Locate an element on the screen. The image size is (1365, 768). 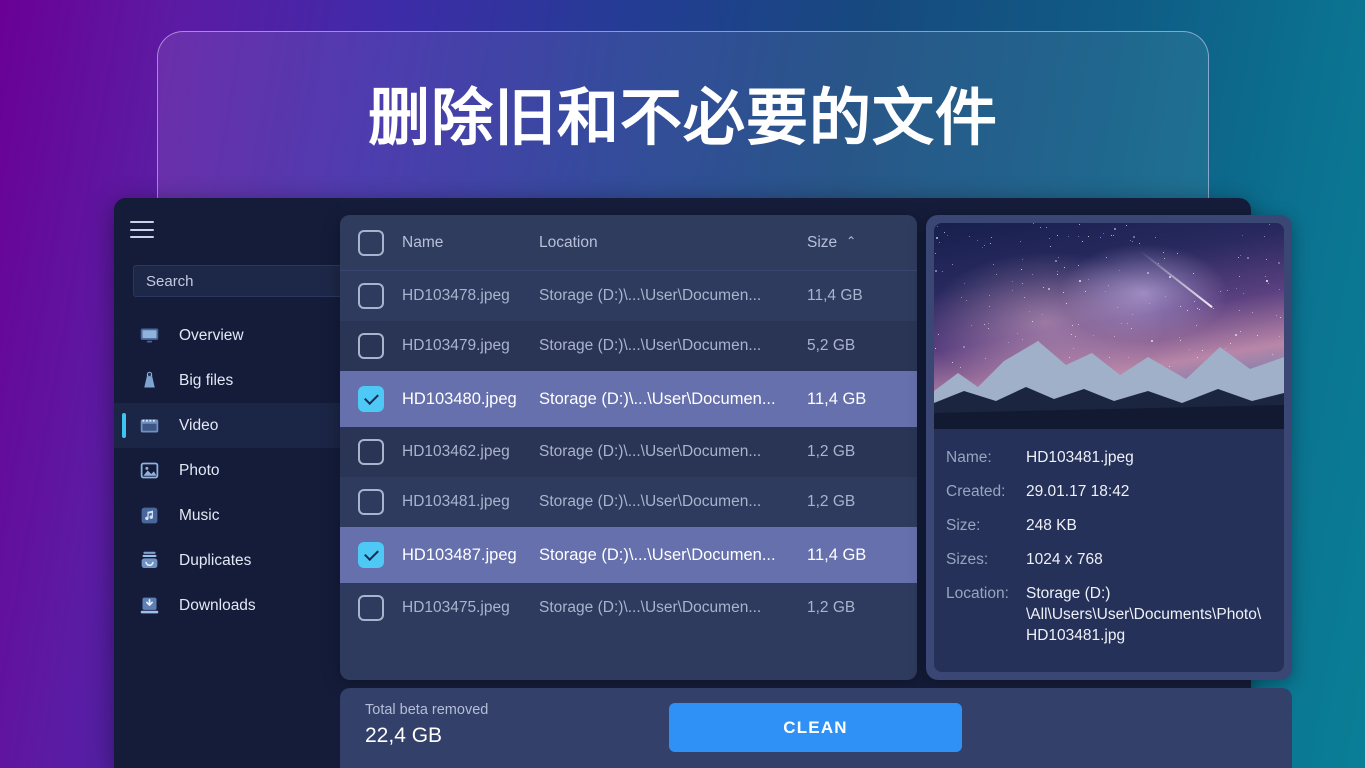
sidebar-item-label: Duplicates is located at coordinates (215, 560).